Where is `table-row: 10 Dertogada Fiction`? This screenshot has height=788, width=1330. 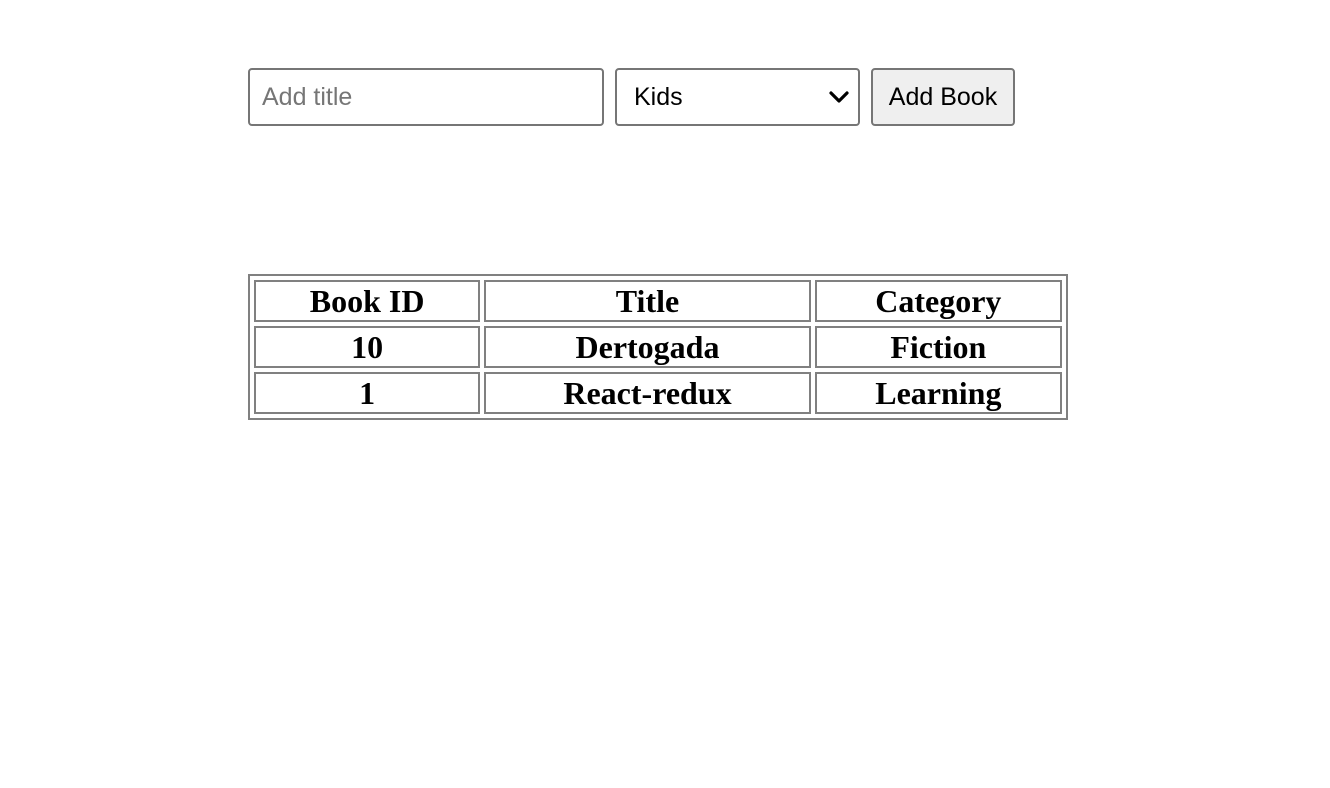
table-row: 10 Dertogada Fiction is located at coordinates (658, 347).